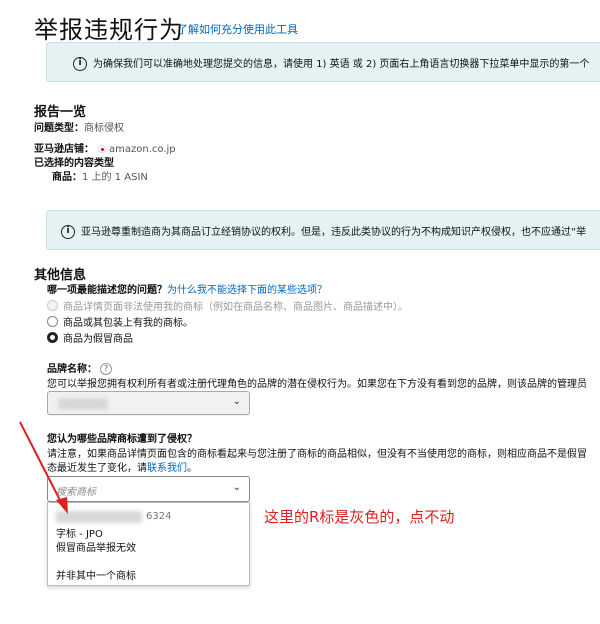 This screenshot has width=600, height=624. I want to click on annotation-arrow-icon, so click(43, 467).